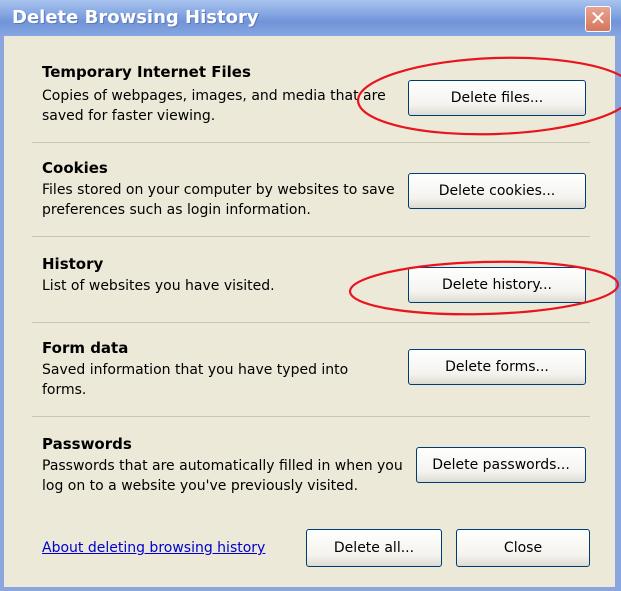 The height and width of the screenshot is (591, 621). Describe the element at coordinates (135, 17) in the screenshot. I see `window-title: Delete Browsing History` at that location.